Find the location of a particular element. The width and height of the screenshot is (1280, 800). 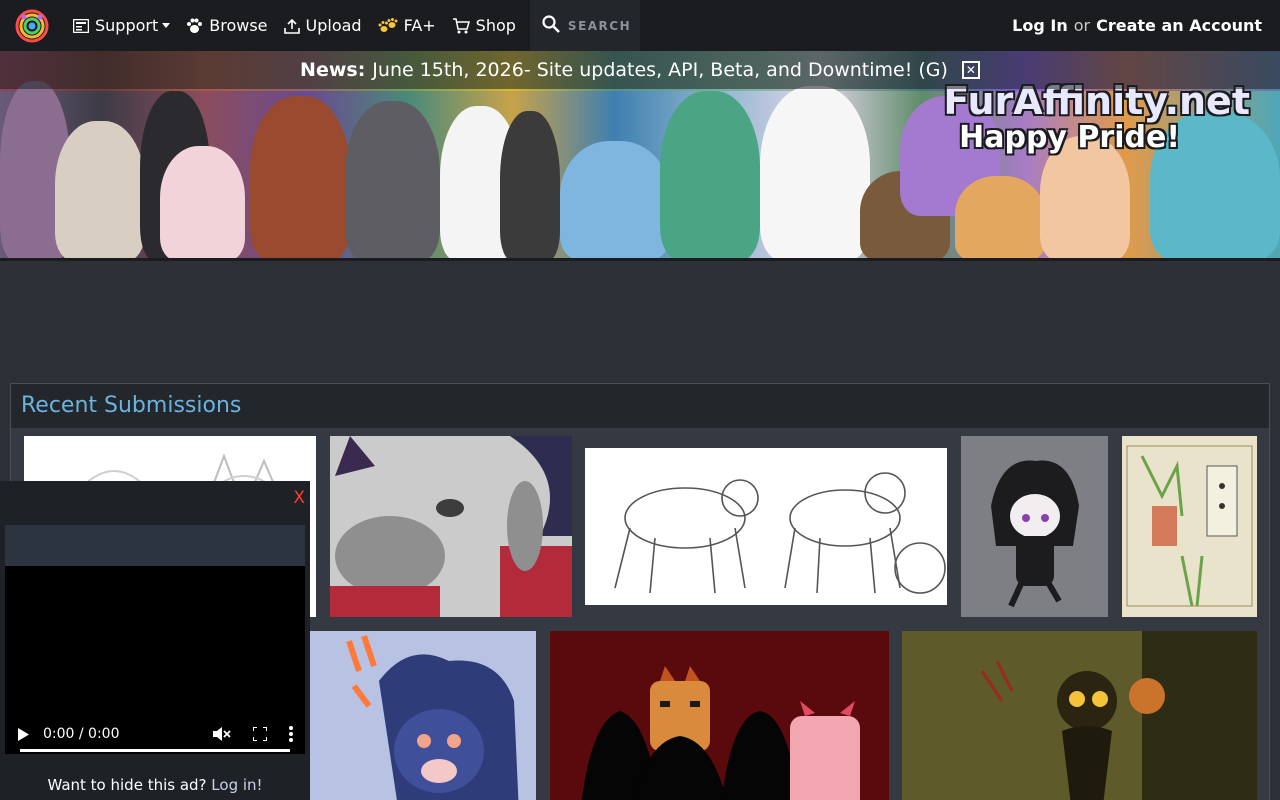

ad-hint-text: Want to hide this ad? is located at coordinates (127, 785).